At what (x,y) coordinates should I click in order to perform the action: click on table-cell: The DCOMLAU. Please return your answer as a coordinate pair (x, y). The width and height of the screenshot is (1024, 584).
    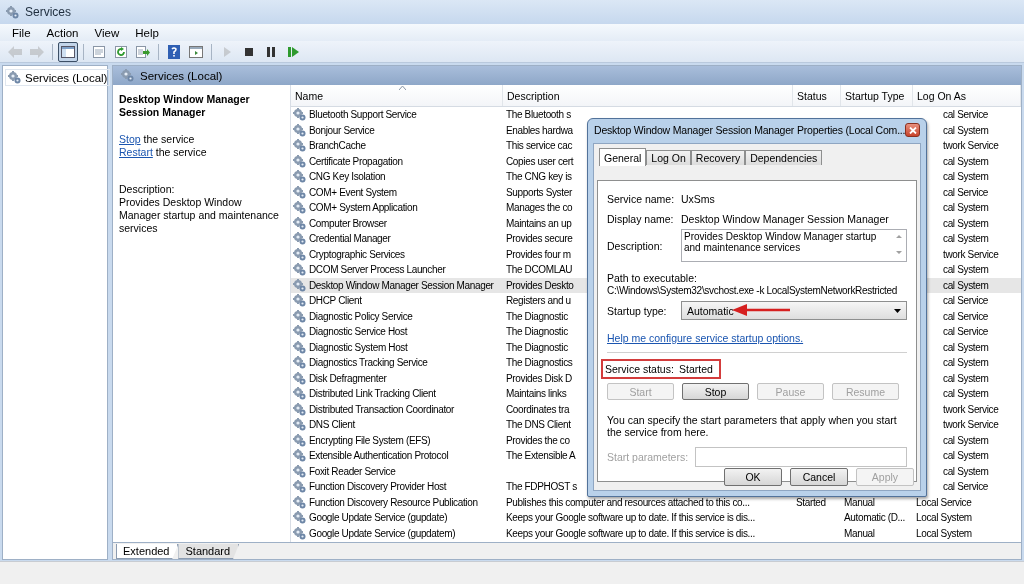
    Looking at the image, I should click on (539, 270).